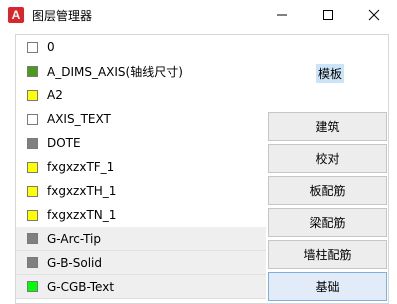 The image size is (397, 304). I want to click on layer-name: 0, so click(51, 47).